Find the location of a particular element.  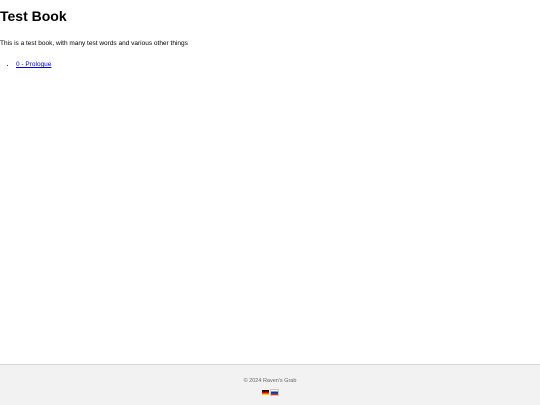

russian-flag-icon is located at coordinates (274, 392).